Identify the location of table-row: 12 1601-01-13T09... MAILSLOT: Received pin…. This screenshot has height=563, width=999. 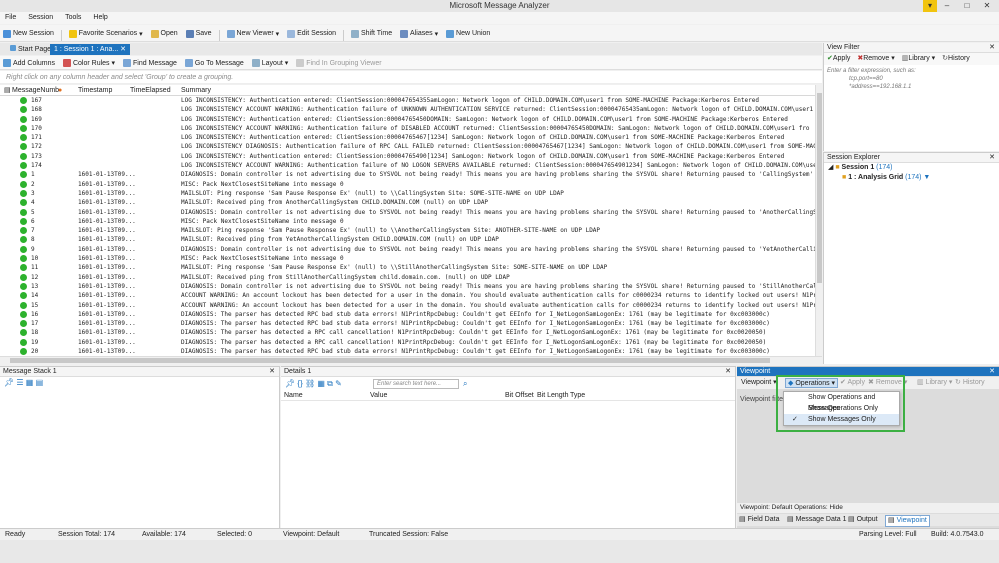
(407, 277).